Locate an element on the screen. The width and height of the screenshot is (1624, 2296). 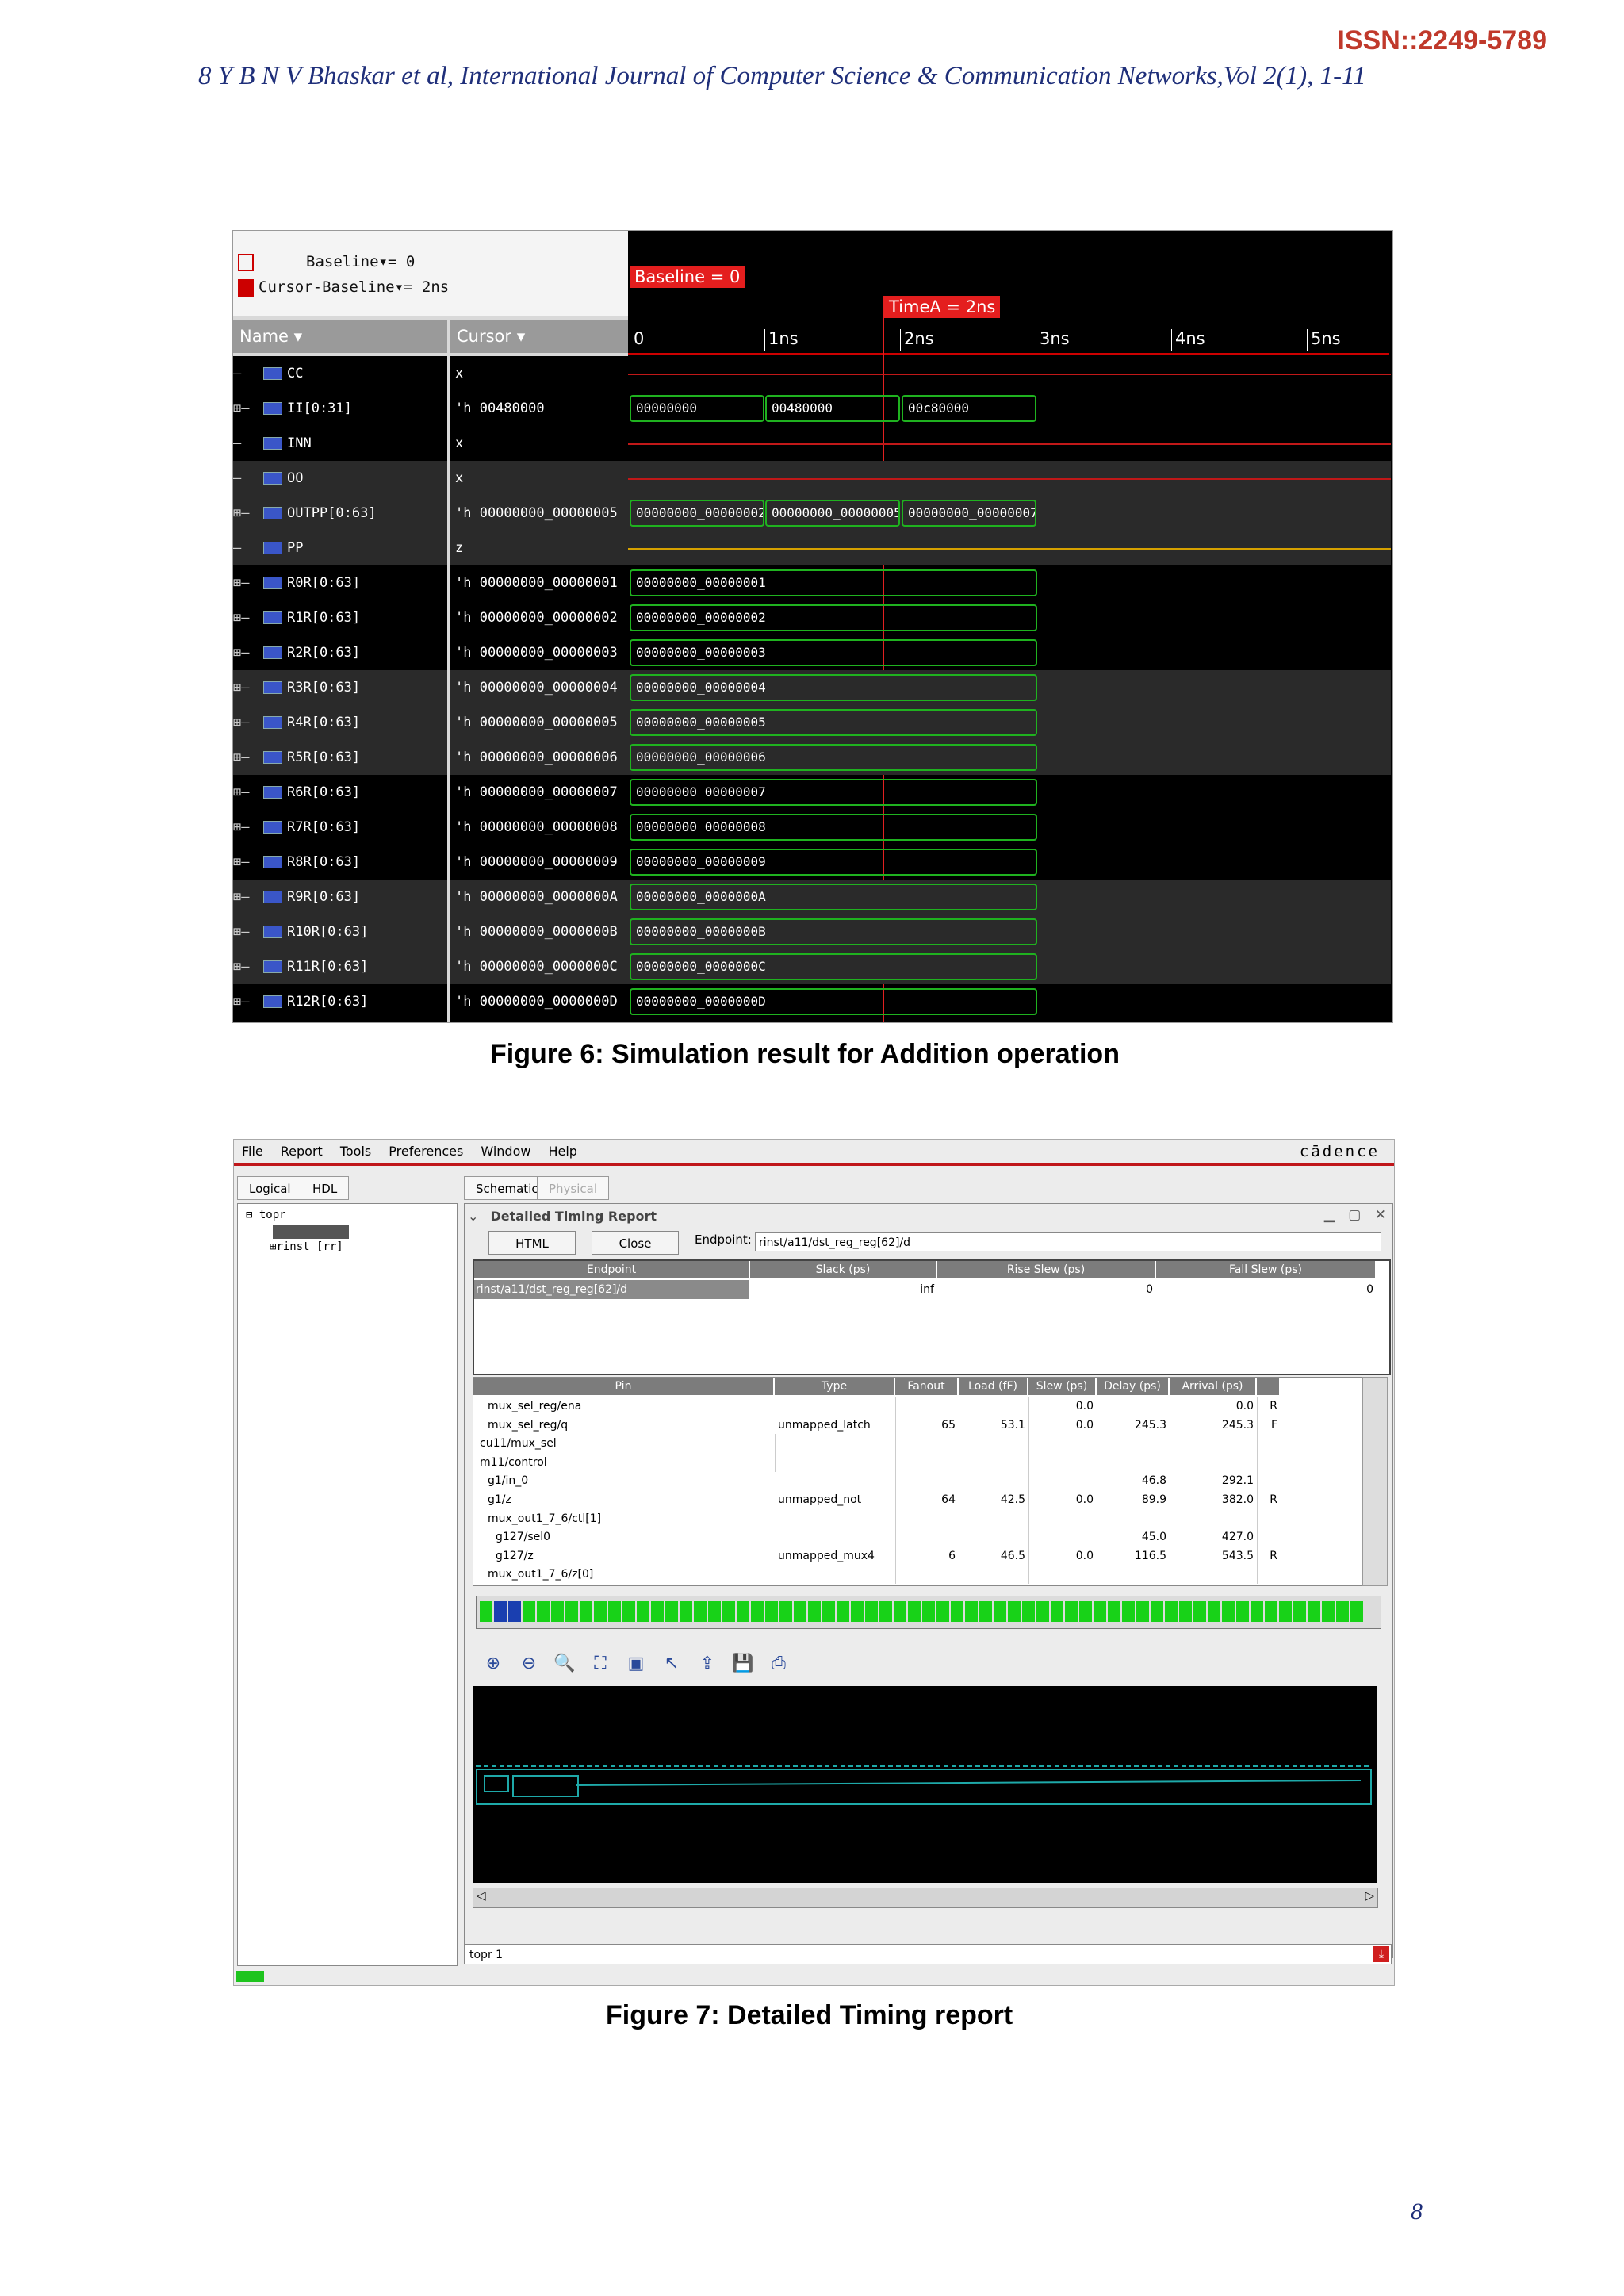
minimize-icon: ▁ is located at coordinates (1329, 1215).